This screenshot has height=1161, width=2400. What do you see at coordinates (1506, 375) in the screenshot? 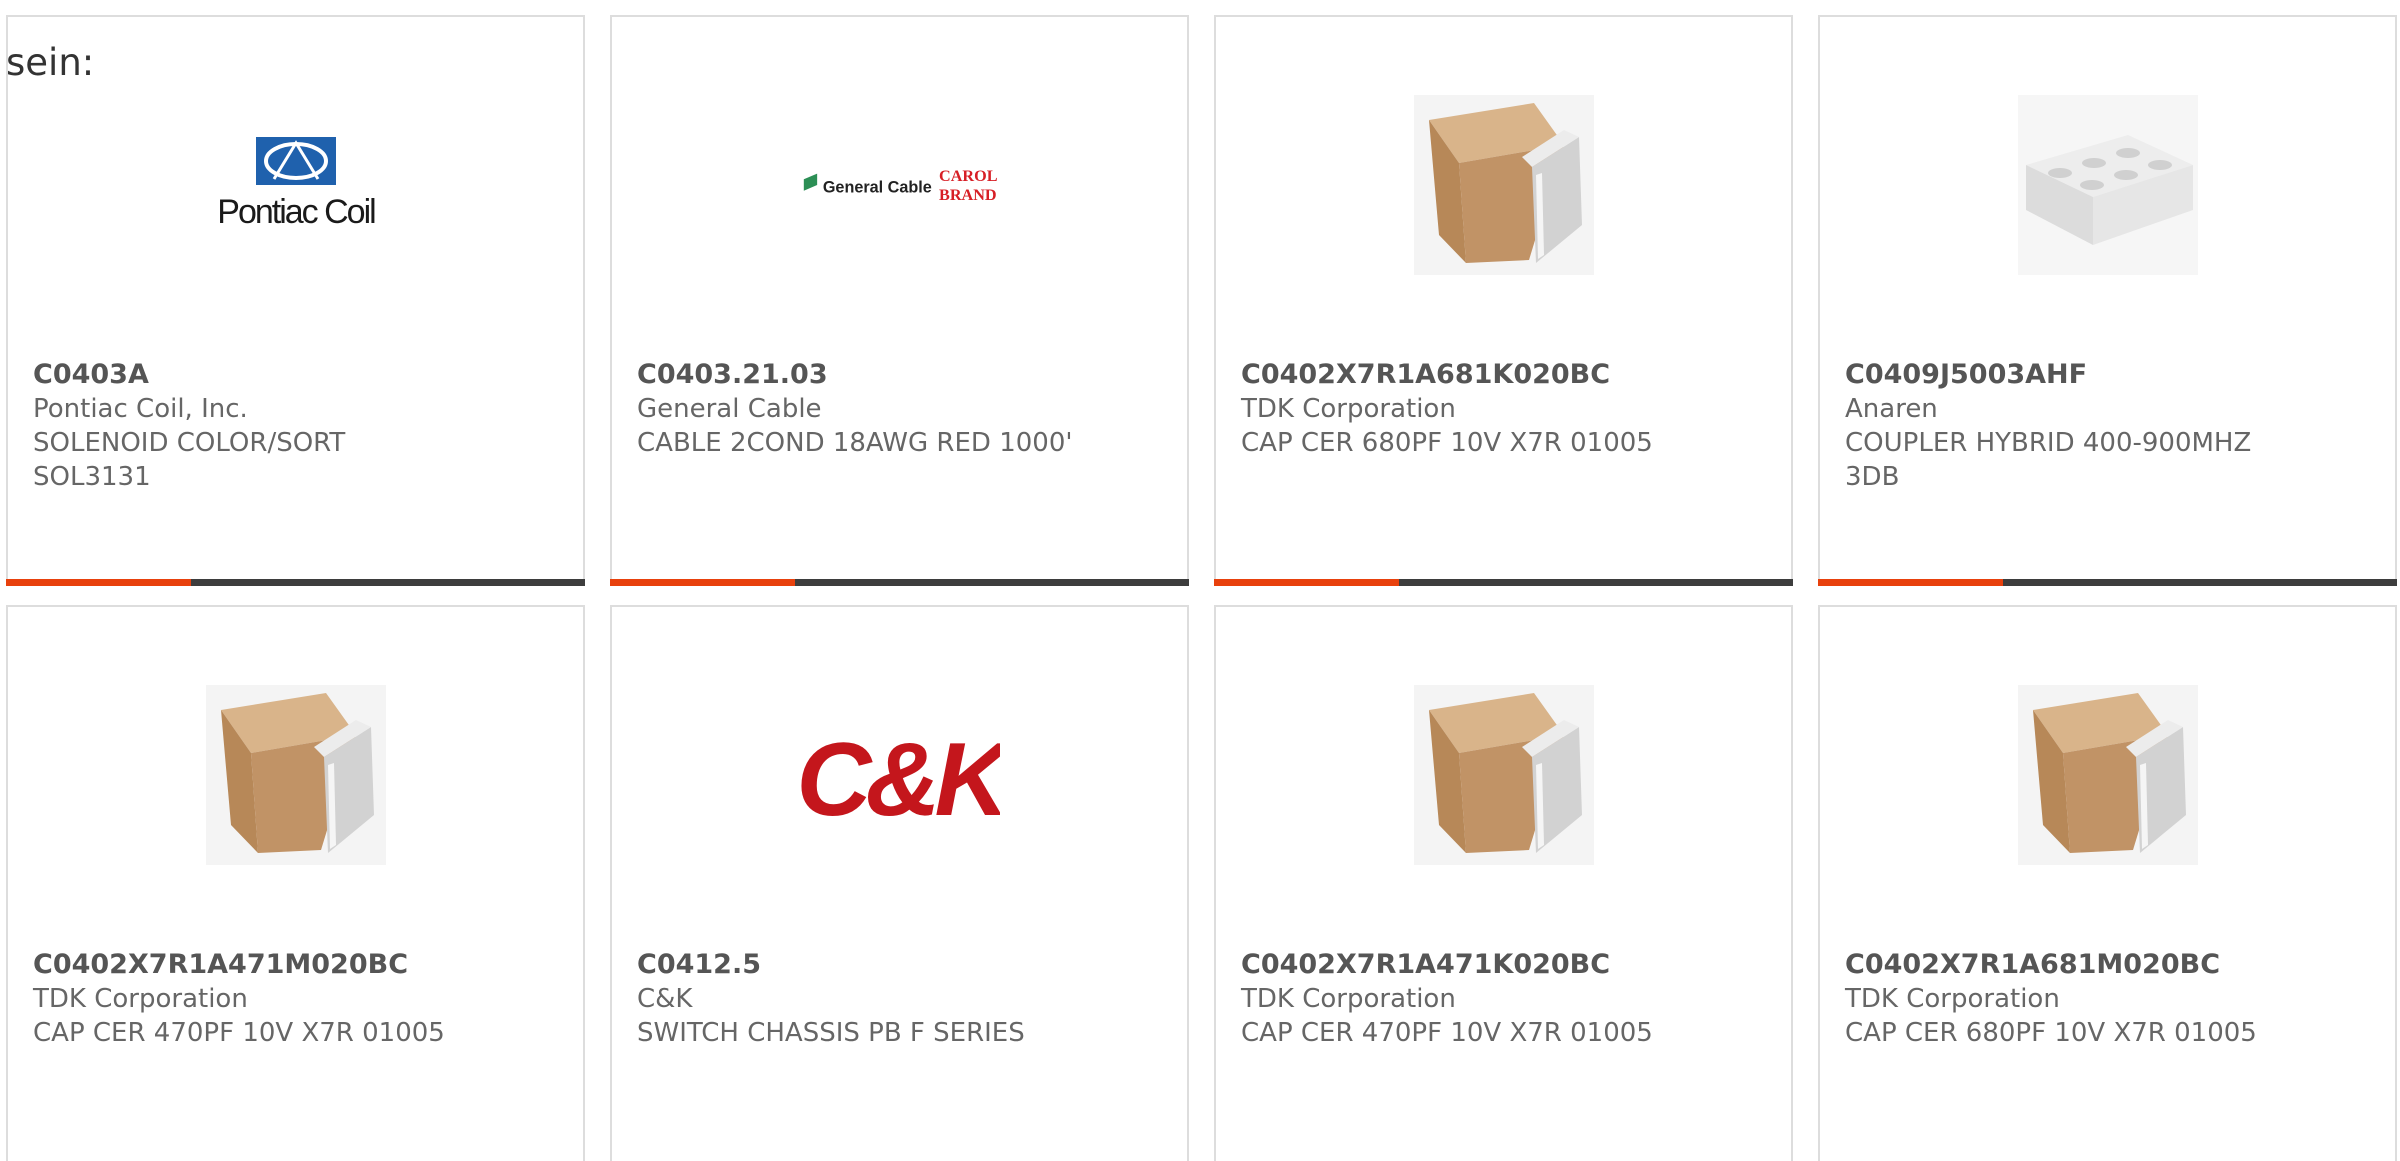
I see `part-number: C0402X7R1A681K020BC` at bounding box center [1506, 375].